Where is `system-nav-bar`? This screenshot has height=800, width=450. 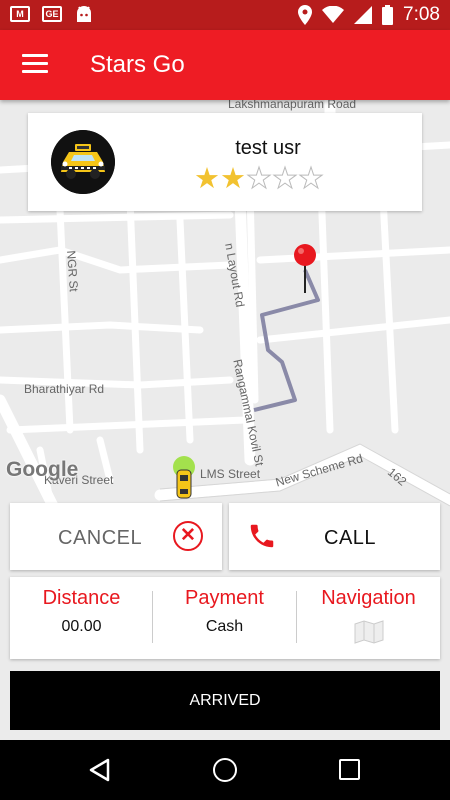 system-nav-bar is located at coordinates (225, 770).